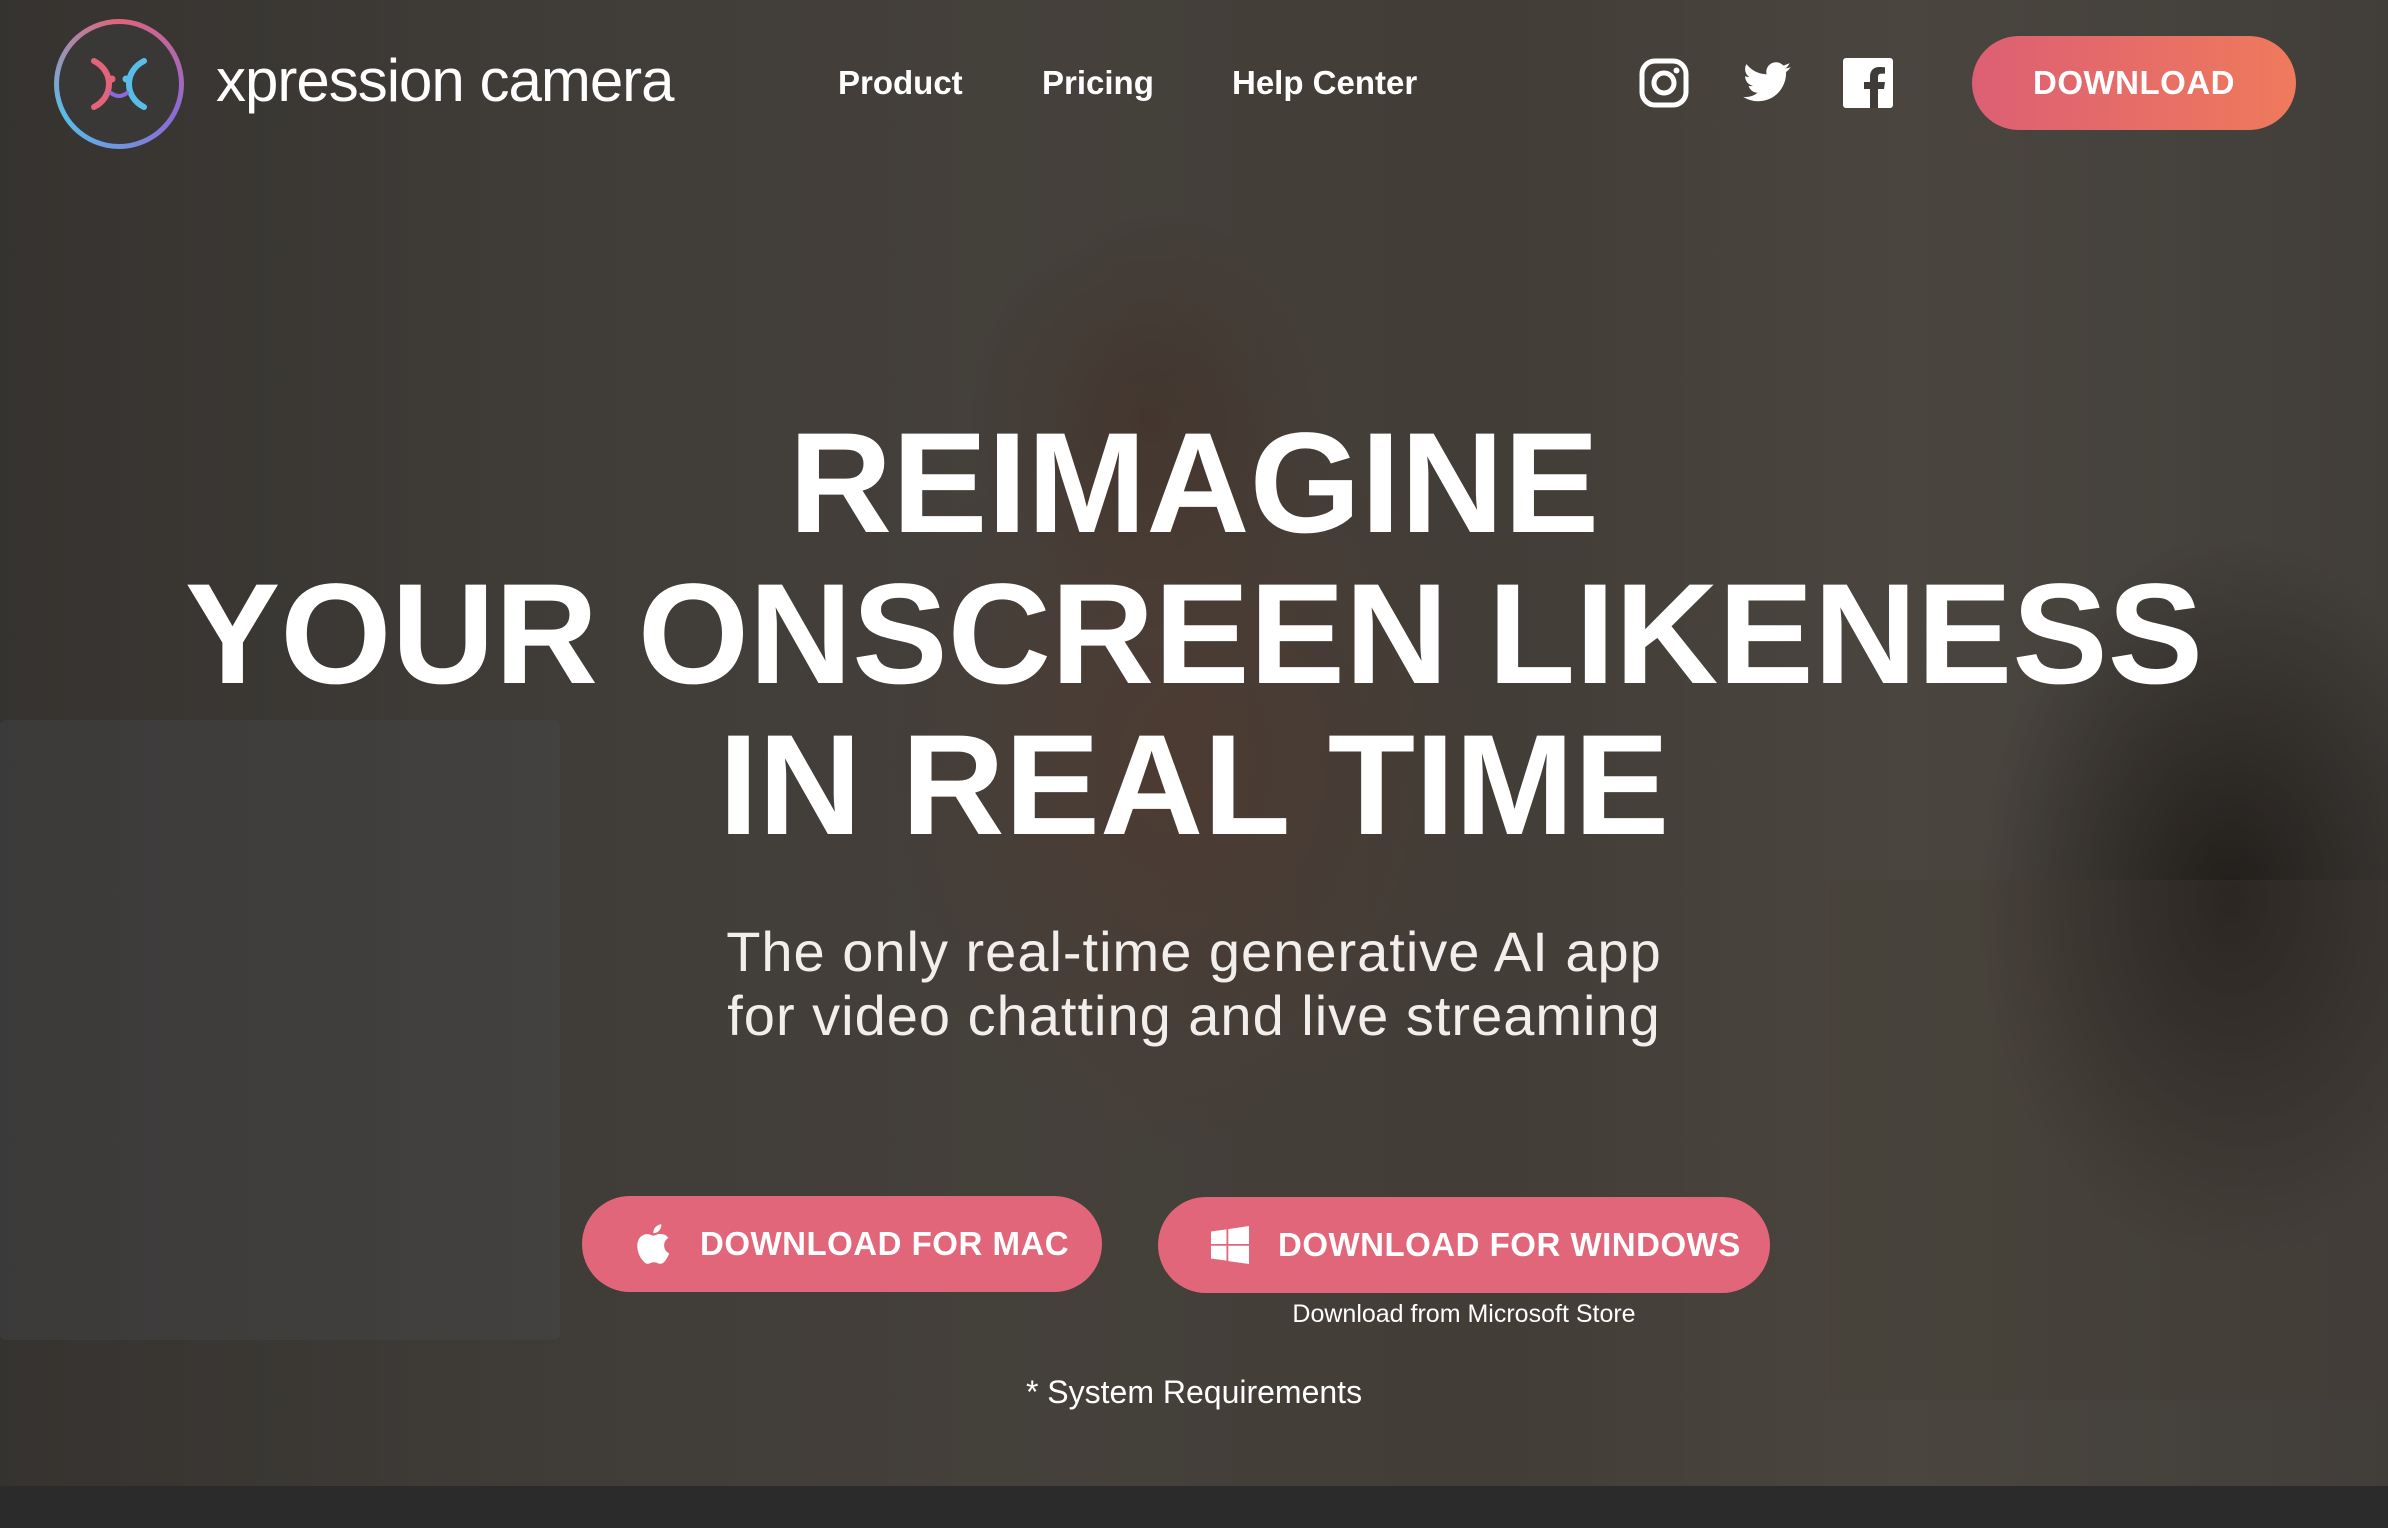 The image size is (2388, 1528). What do you see at coordinates (1098, 83) in the screenshot?
I see `nav-link-pricing: Pricing` at bounding box center [1098, 83].